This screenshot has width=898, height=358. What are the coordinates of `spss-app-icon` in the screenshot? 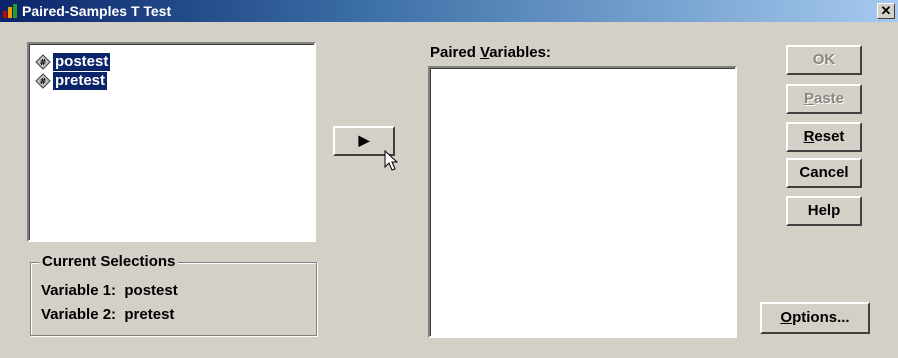 It's located at (10, 11).